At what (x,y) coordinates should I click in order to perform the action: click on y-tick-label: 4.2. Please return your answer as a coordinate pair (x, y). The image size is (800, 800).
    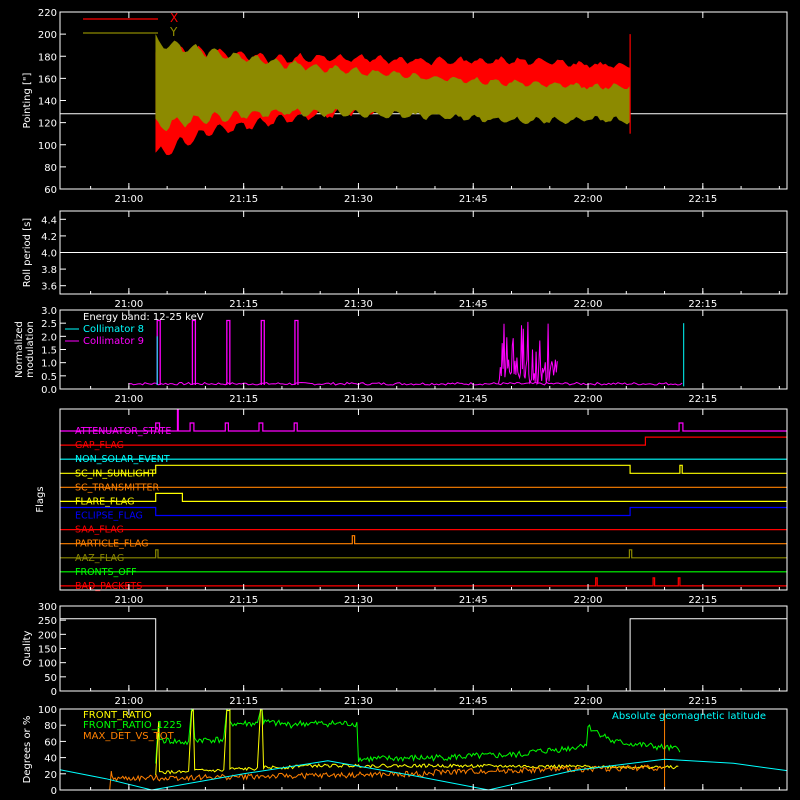
    Looking at the image, I should click on (49, 237).